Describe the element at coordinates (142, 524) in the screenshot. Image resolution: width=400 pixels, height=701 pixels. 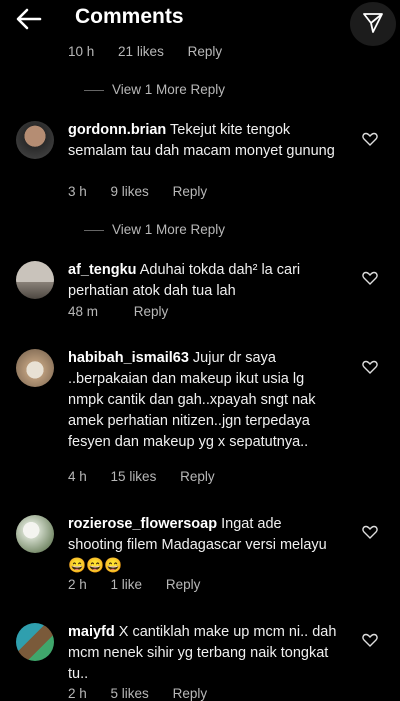
I see `comment-username: rozierose_flowersoap` at that location.